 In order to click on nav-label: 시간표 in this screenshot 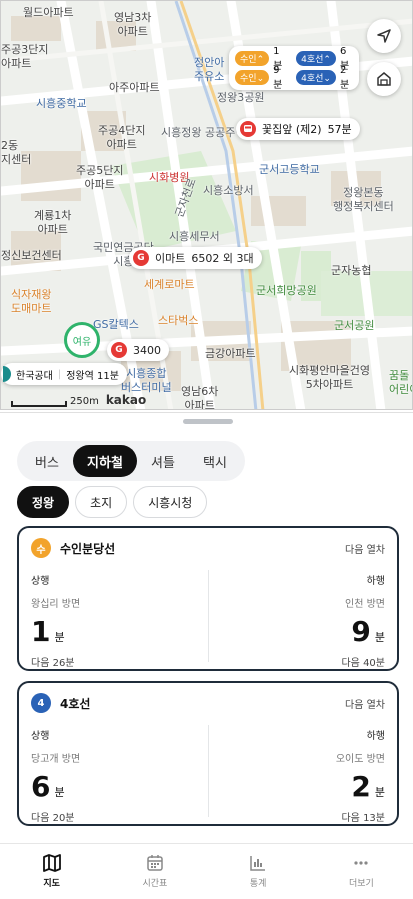, I will do `click(155, 884)`.